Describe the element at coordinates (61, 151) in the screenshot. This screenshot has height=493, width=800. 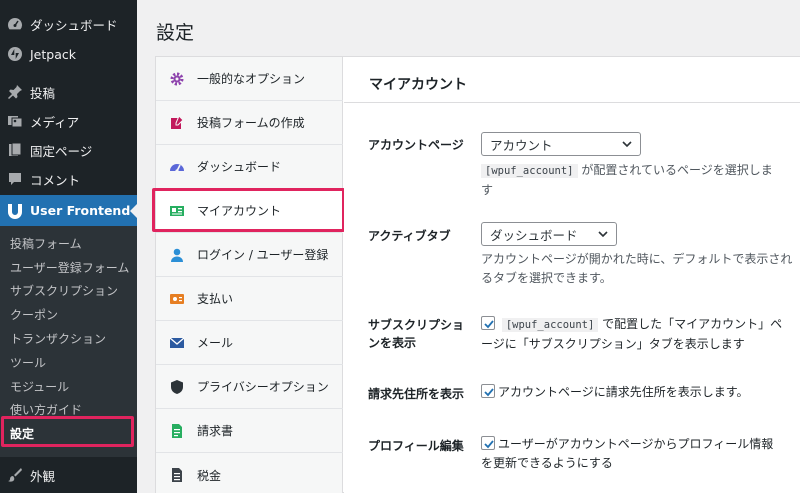
I see `sidebar-item-label: 固定ページ` at that location.